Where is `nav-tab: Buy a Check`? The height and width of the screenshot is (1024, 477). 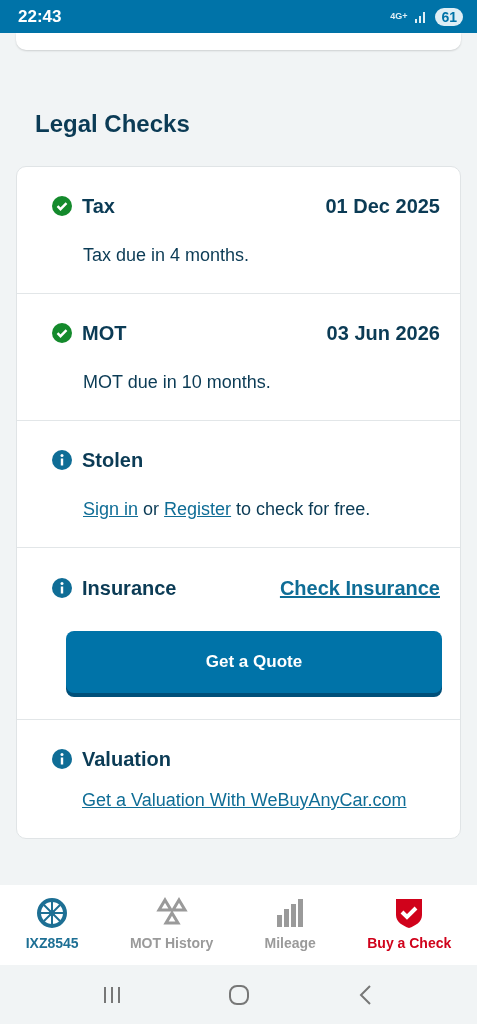
nav-tab: Buy a Check is located at coordinates (409, 925).